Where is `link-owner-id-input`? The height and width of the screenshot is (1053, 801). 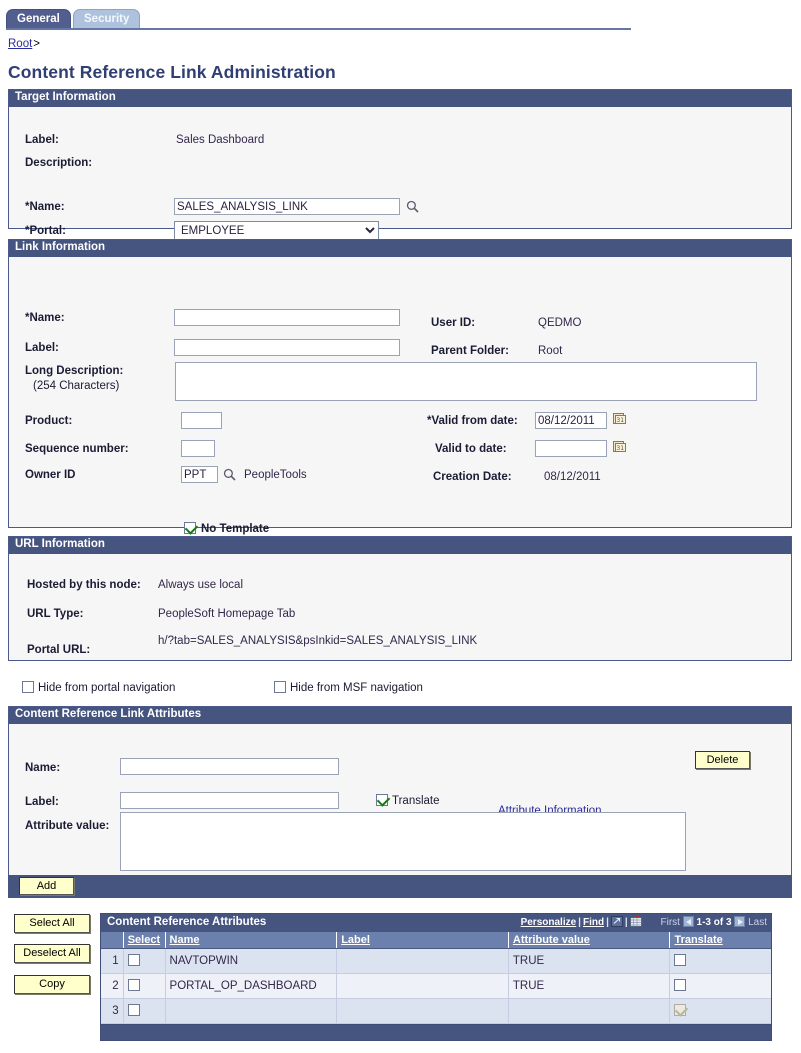
link-owner-id-input is located at coordinates (199, 474).